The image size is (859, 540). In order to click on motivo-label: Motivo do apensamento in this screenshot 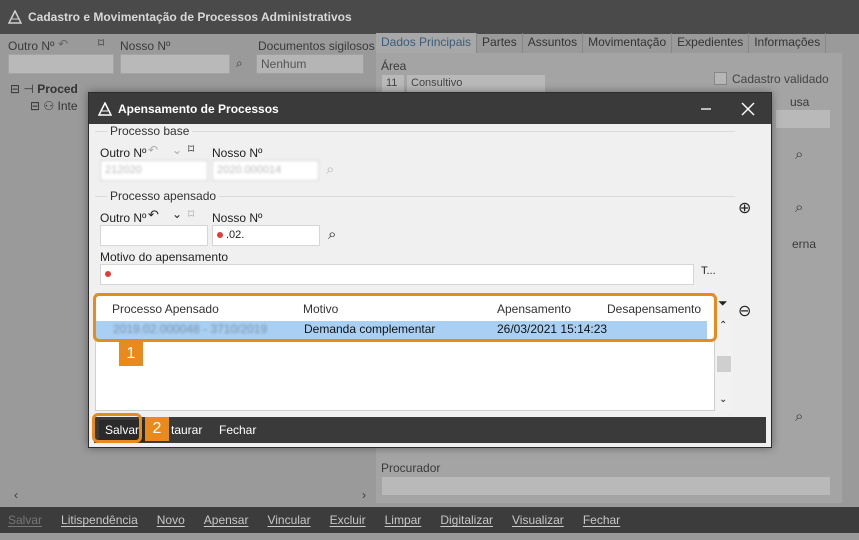, I will do `click(164, 257)`.